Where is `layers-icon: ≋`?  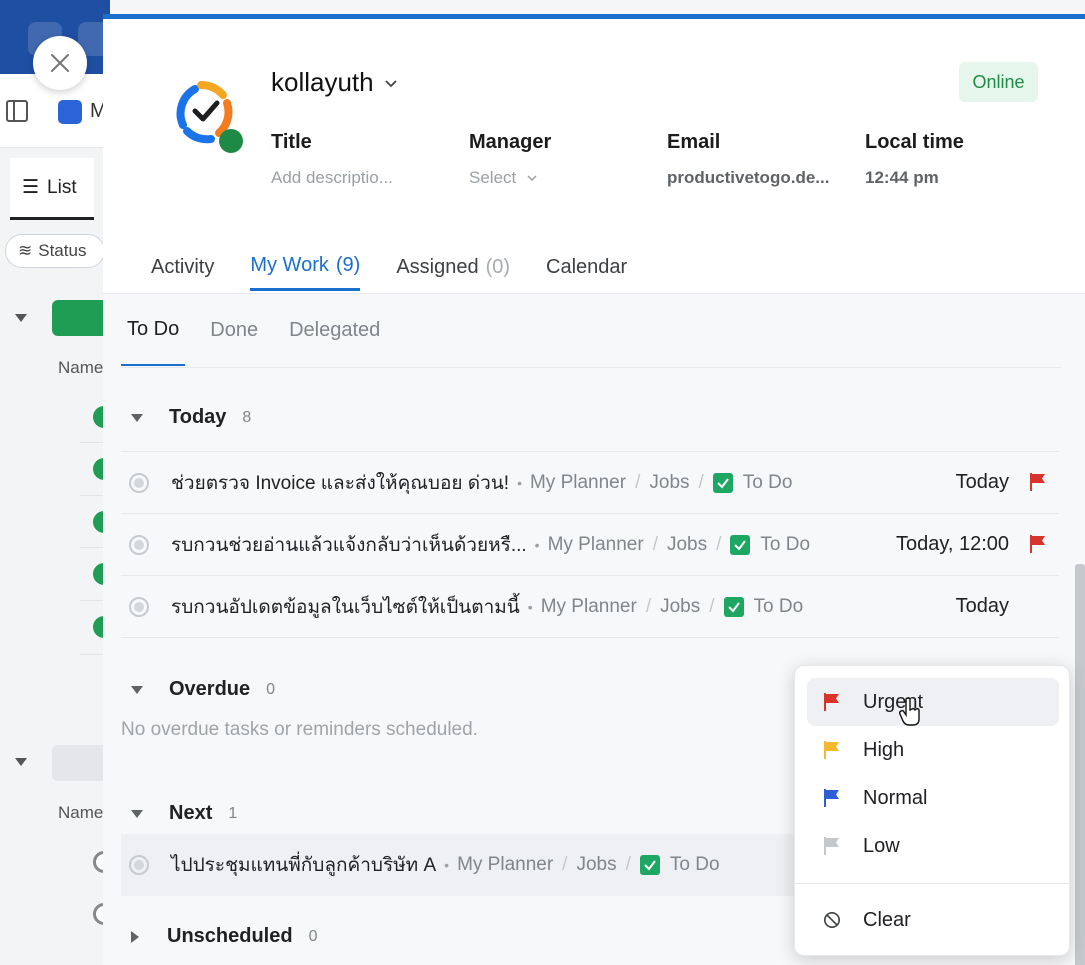
layers-icon: ≋ is located at coordinates (25, 250).